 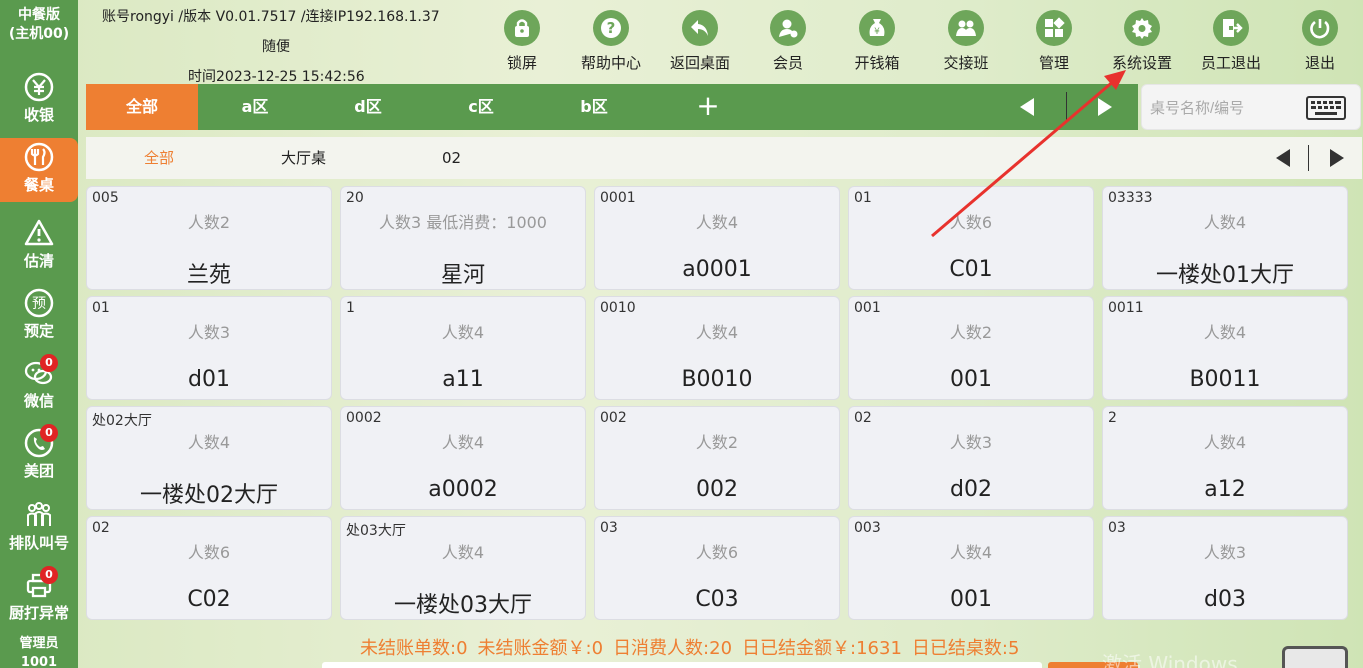 What do you see at coordinates (966, 28) in the screenshot?
I see `shift-icon` at bounding box center [966, 28].